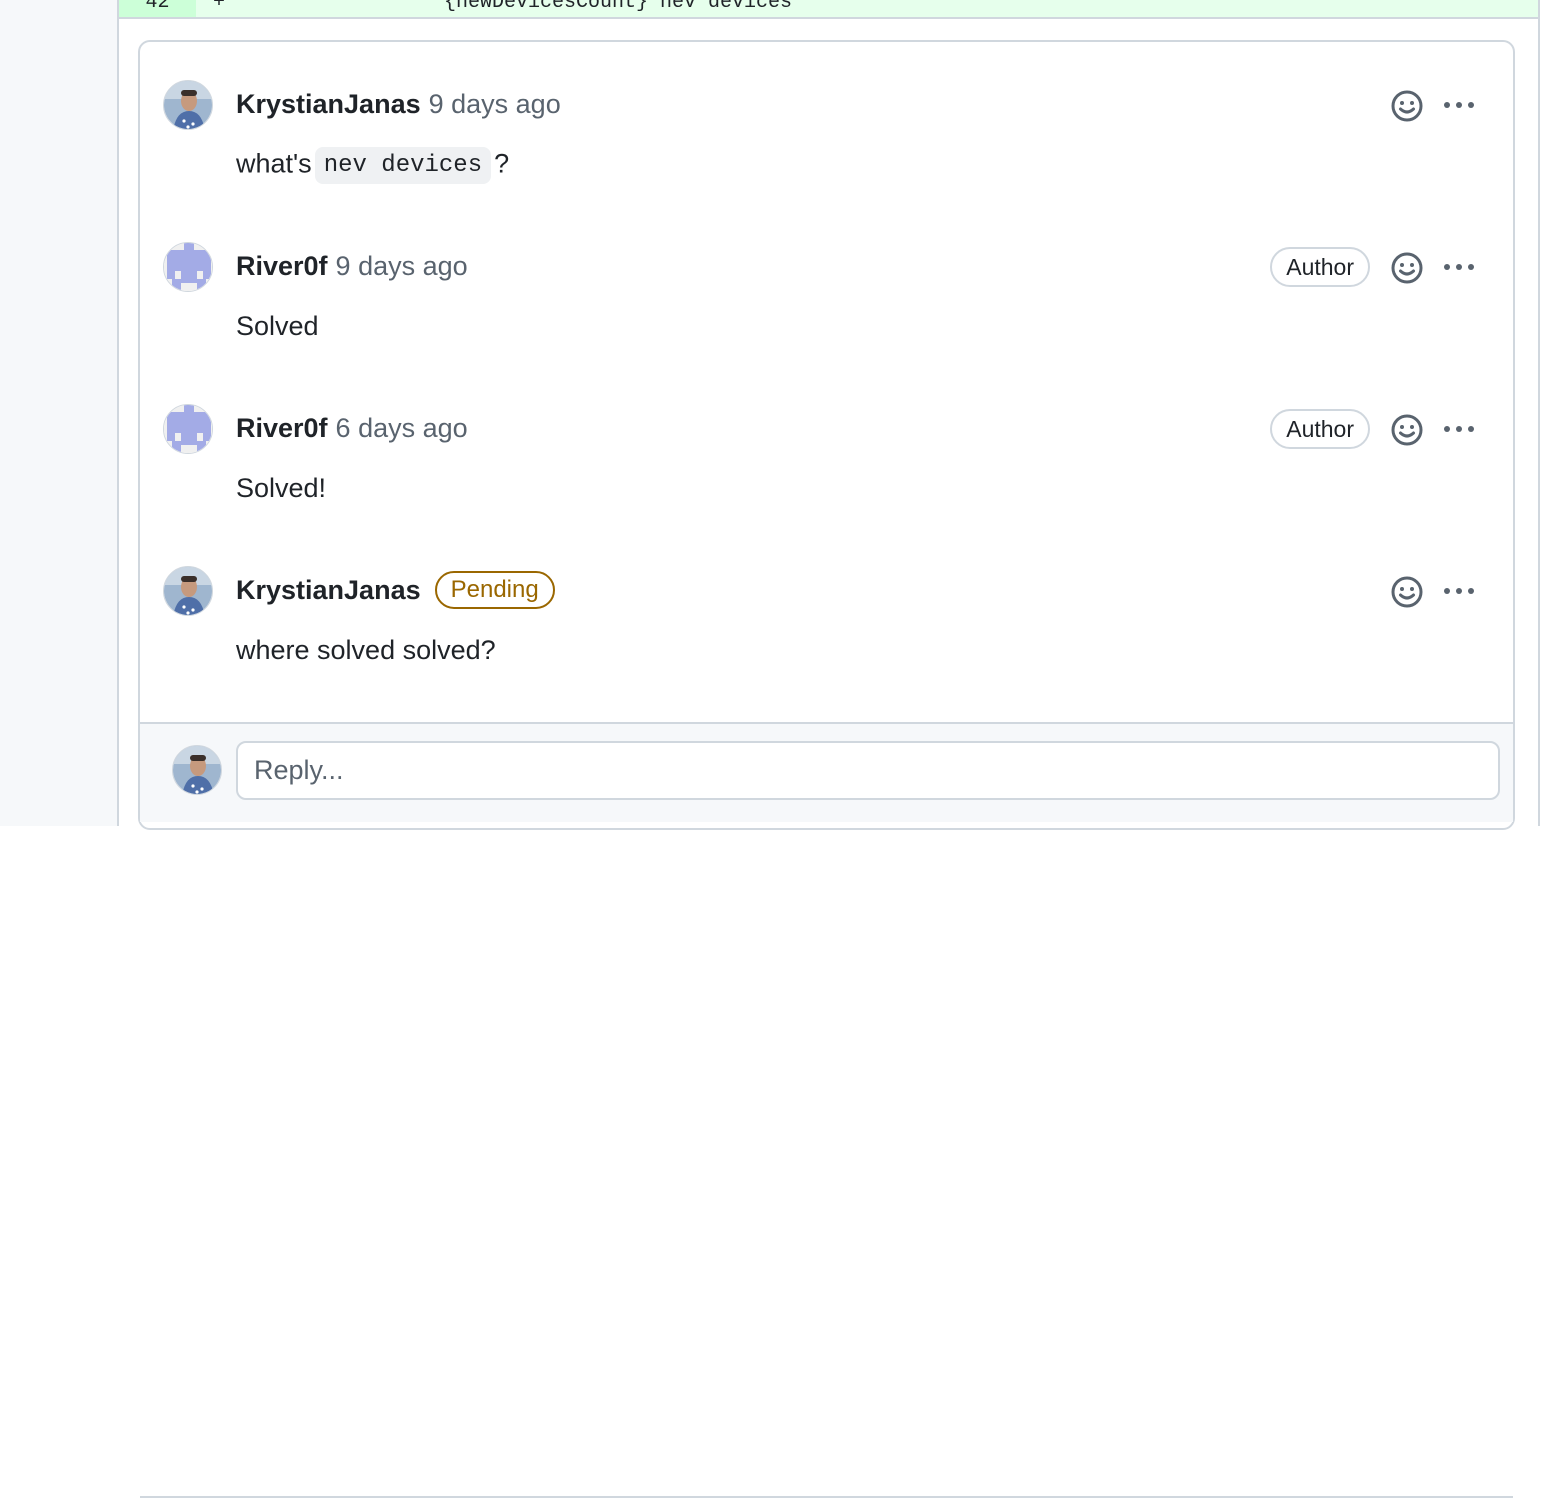 The width and height of the screenshot is (1558, 1498). Describe the element at coordinates (494, 590) in the screenshot. I see `pending-badge: Pending` at that location.